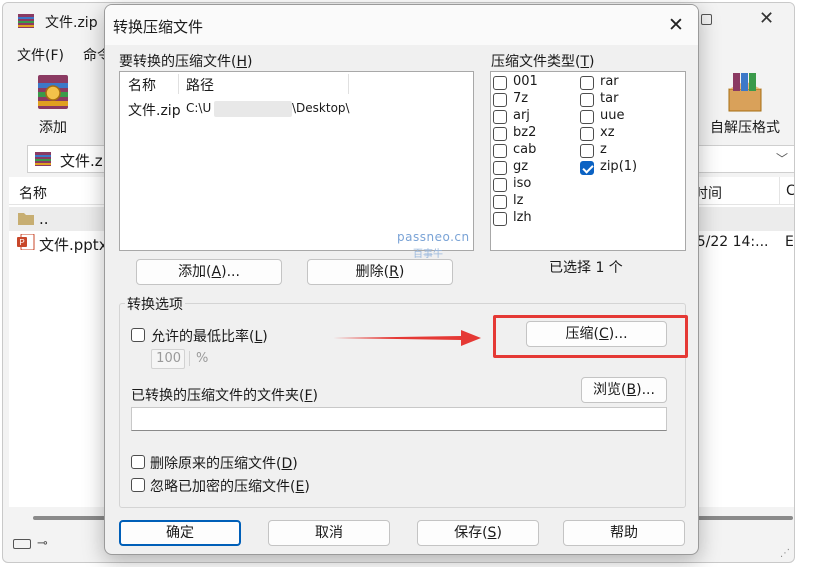 The image size is (817, 567). Describe the element at coordinates (706, 19) in the screenshot. I see `maximize-icon` at that location.